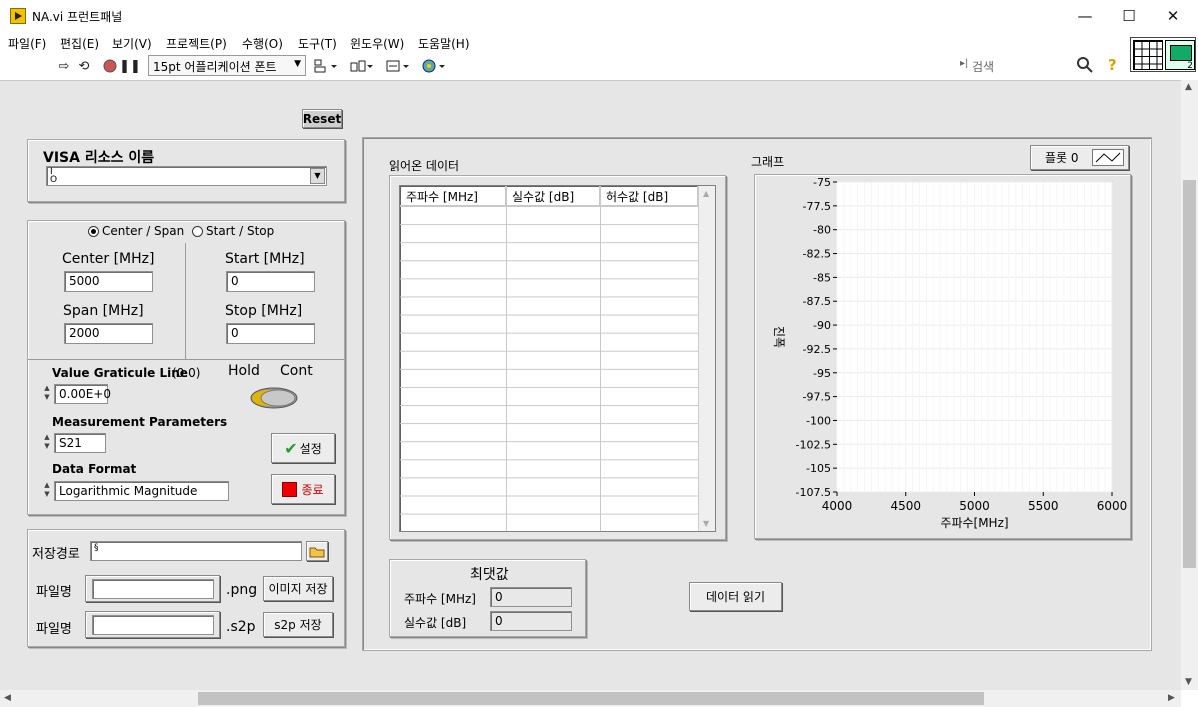 The image size is (1198, 707). What do you see at coordinates (361, 66) in the screenshot?
I see `distribute-icon` at bounding box center [361, 66].